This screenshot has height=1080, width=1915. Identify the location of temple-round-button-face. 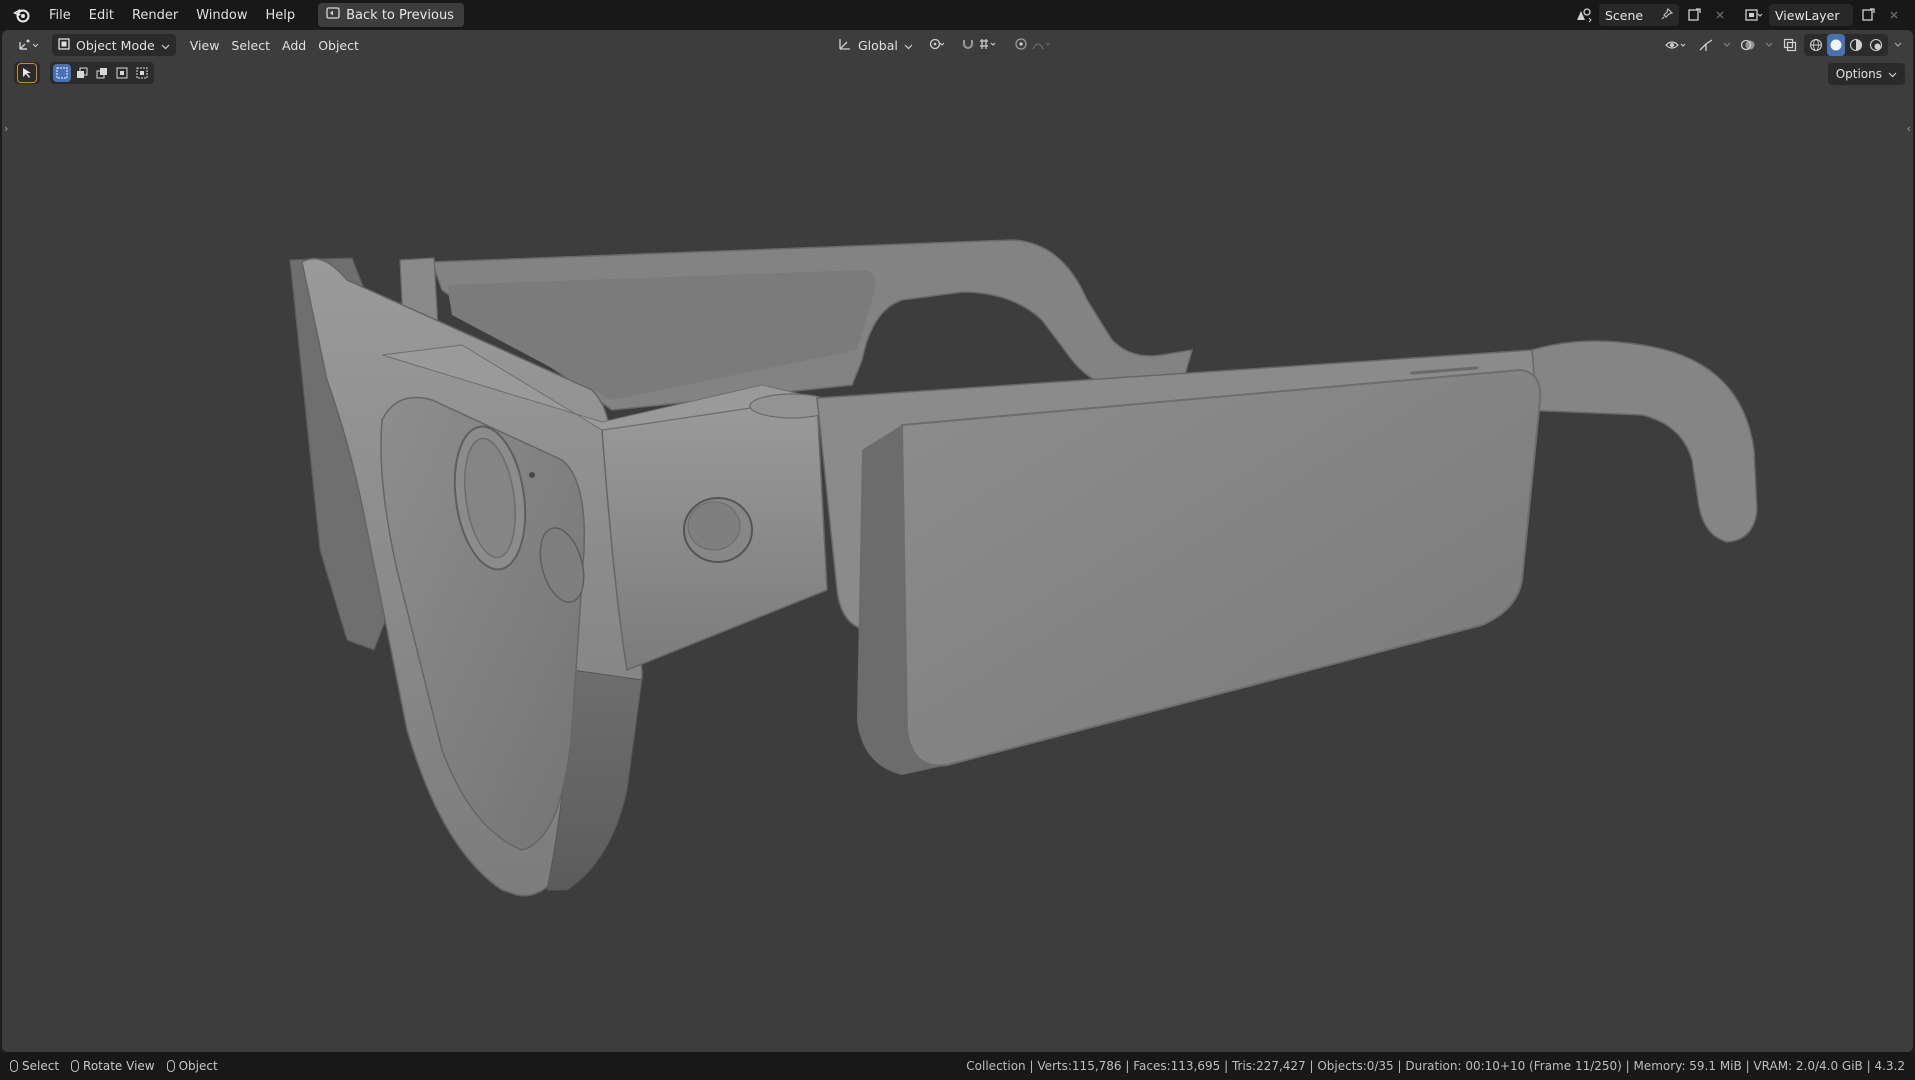
(714, 526).